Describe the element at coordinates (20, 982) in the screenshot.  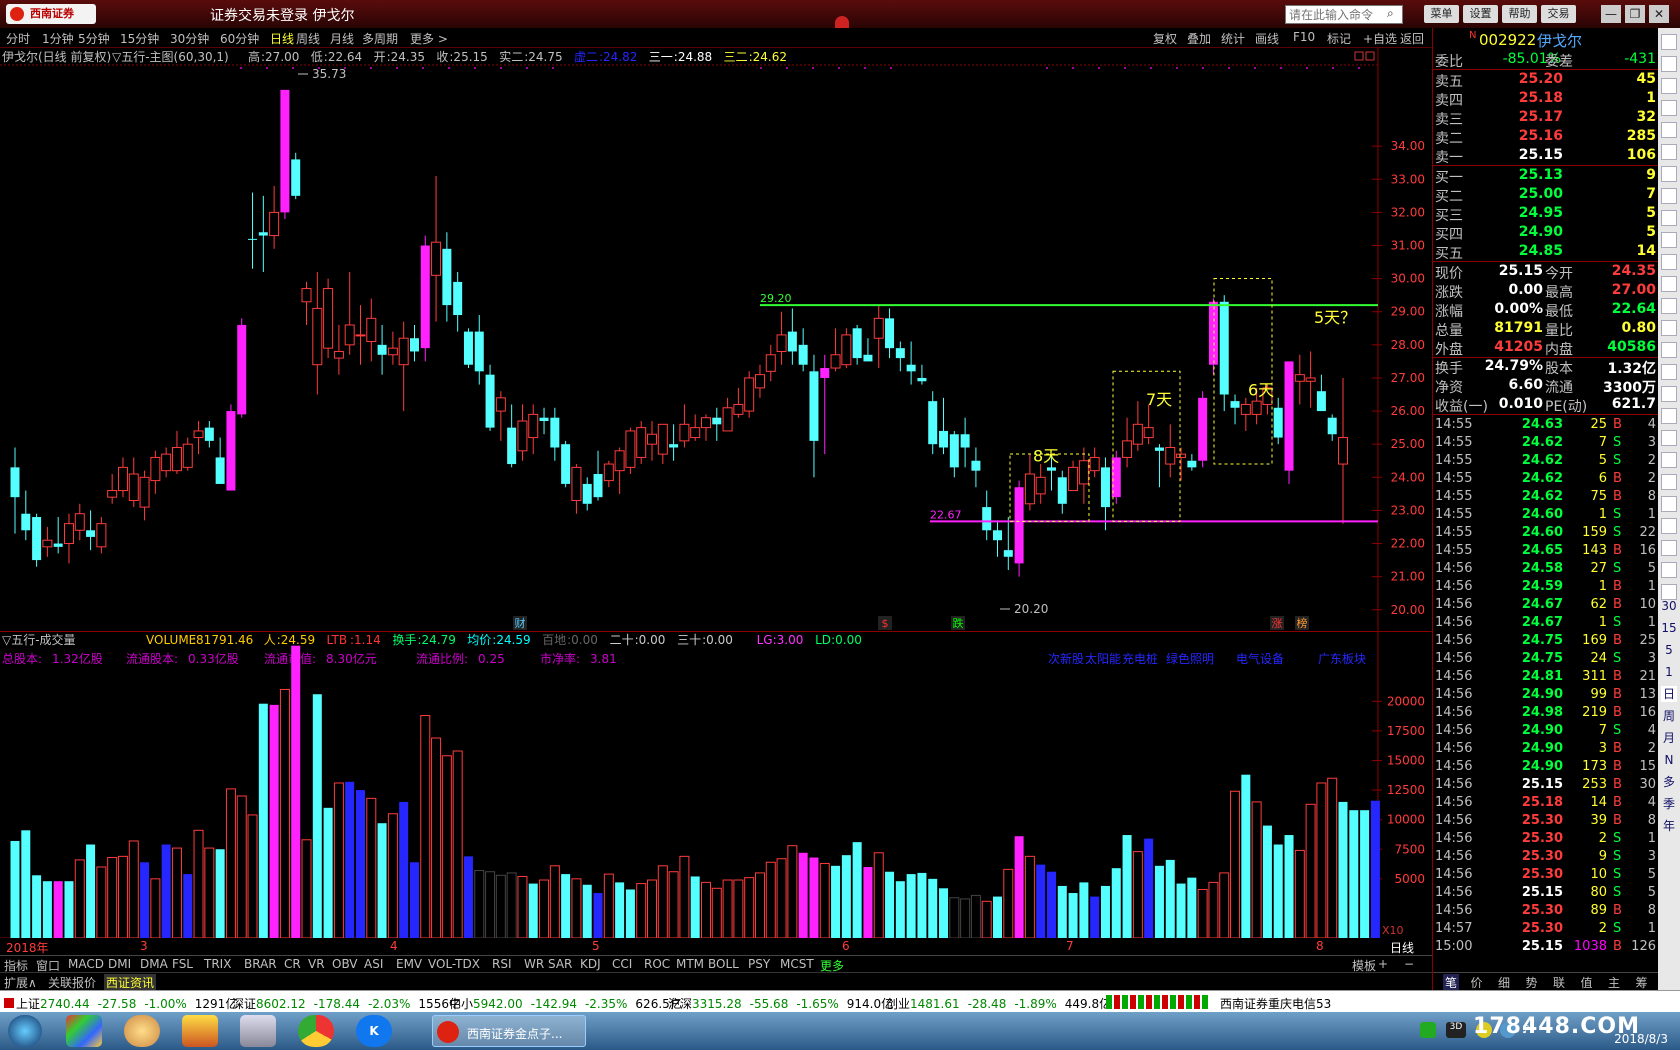
I see `bottom-tab-0: 扩展∧` at that location.